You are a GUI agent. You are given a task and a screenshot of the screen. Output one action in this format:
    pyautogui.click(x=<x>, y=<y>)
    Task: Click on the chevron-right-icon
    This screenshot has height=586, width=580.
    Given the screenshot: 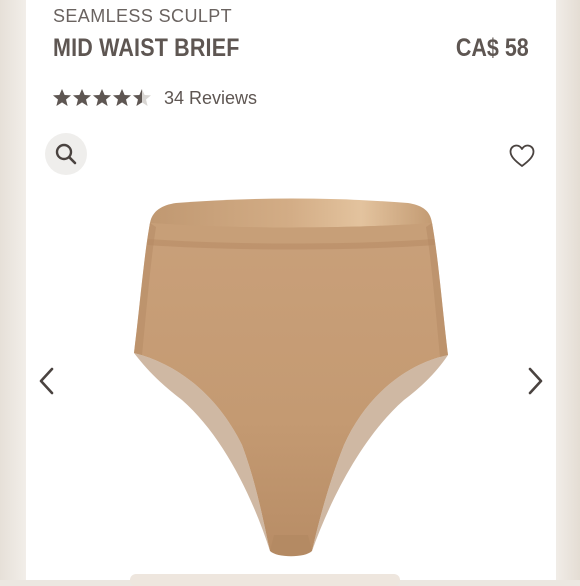 What is the action you would take?
    pyautogui.click(x=535, y=381)
    